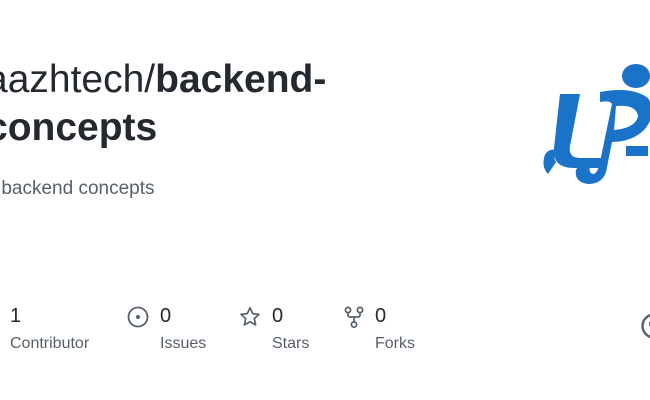 The width and height of the screenshot is (650, 400). What do you see at coordinates (289, 330) in the screenshot?
I see `stat-stars: 0 Stars` at bounding box center [289, 330].